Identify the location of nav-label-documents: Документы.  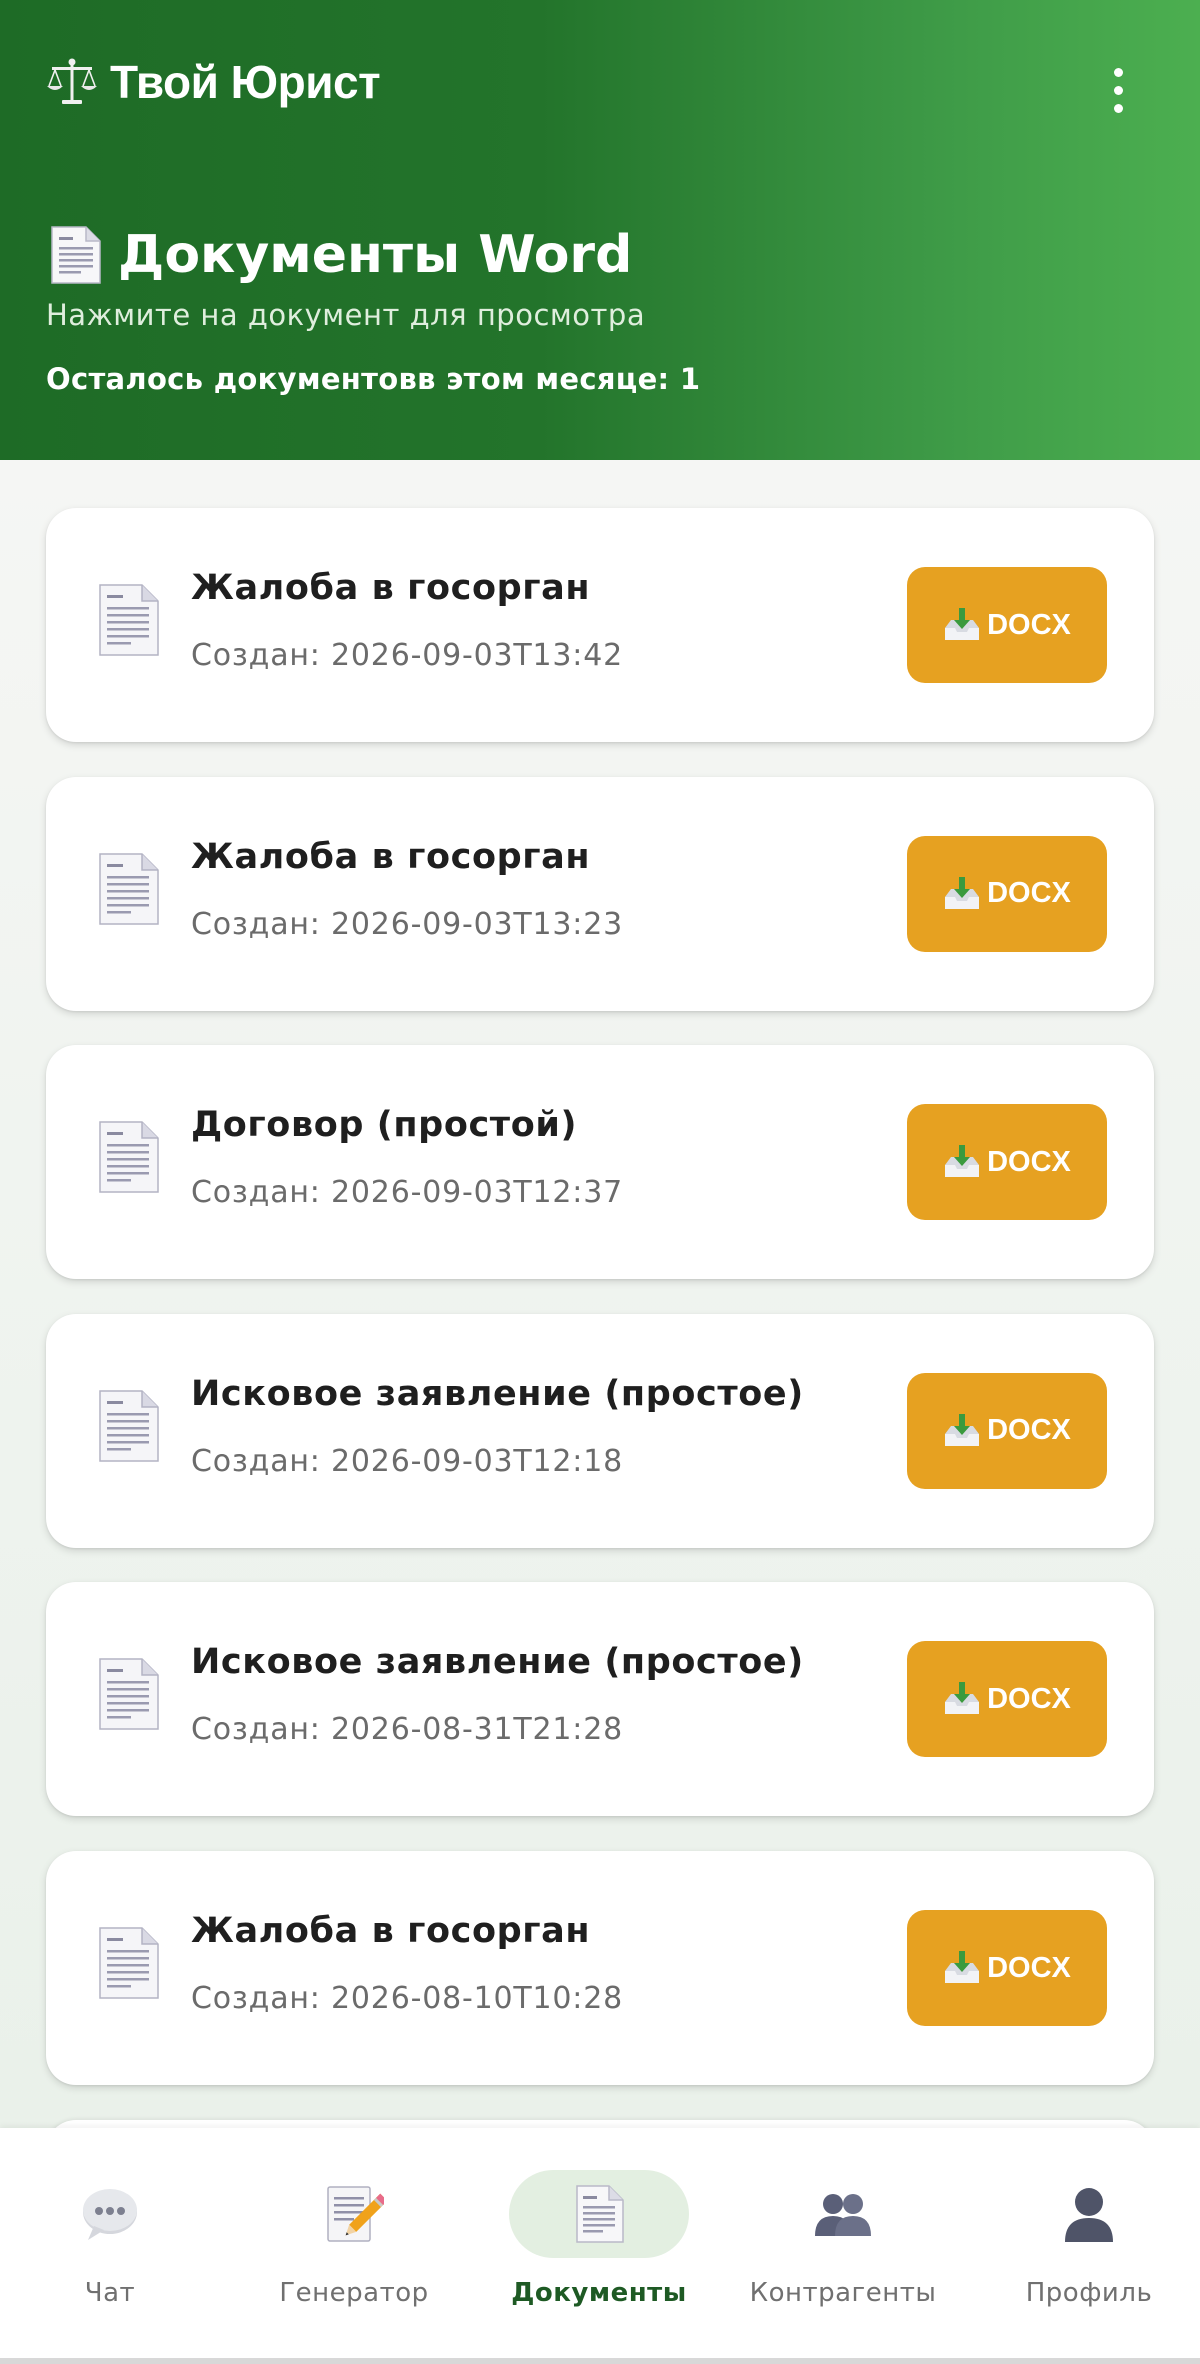
(599, 2293).